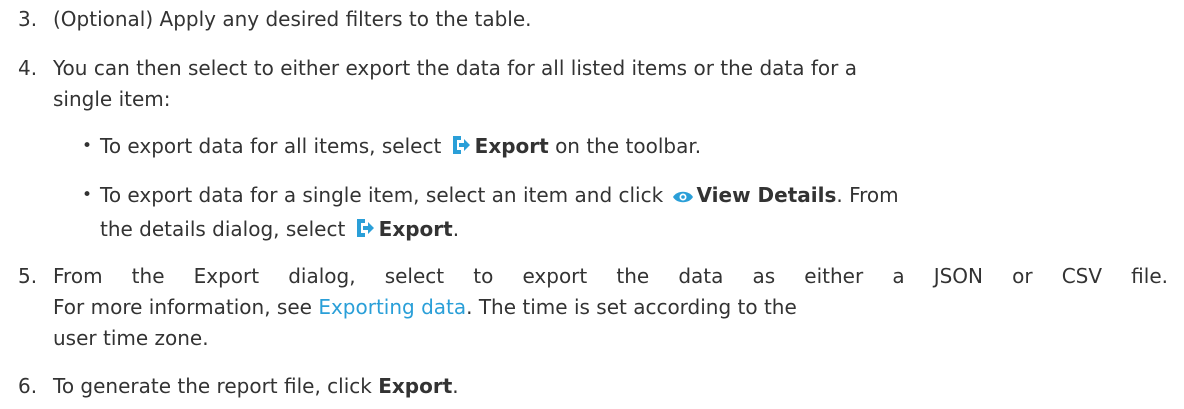 This screenshot has width=1184, height=409. I want to click on bullet-text-post: on the toolbar., so click(628, 146).